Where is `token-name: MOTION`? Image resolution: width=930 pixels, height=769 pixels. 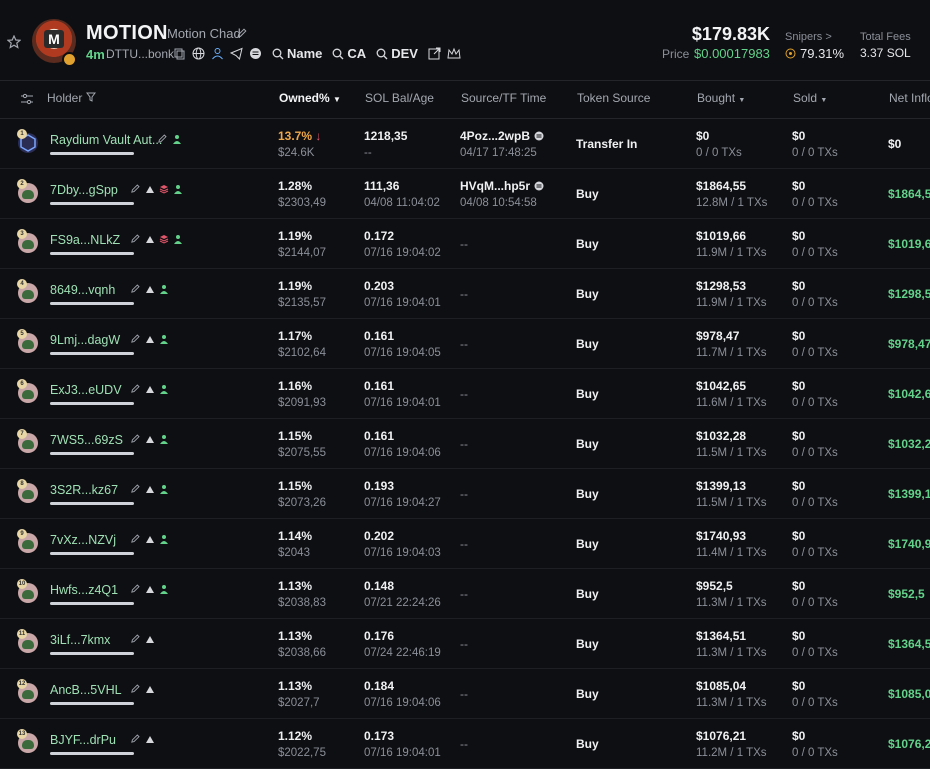 token-name: MOTION is located at coordinates (127, 33).